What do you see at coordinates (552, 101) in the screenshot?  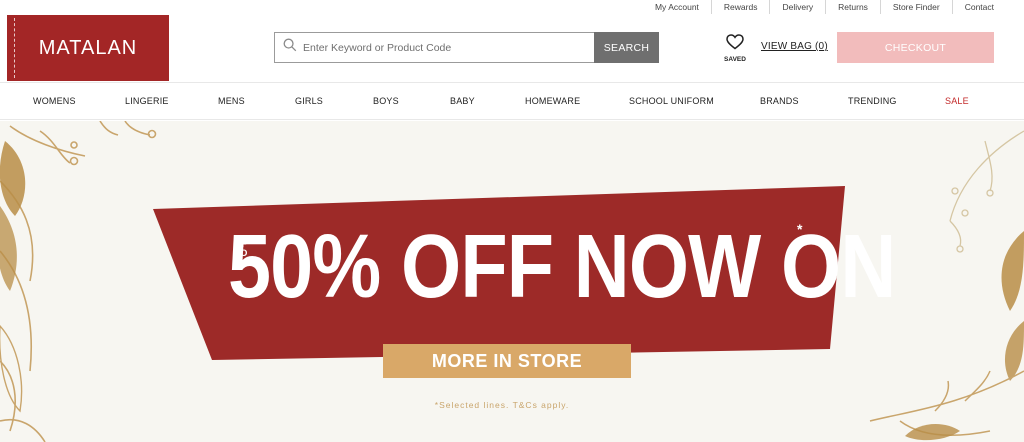 I see `nav-item-homeware: HOMEWARE` at bounding box center [552, 101].